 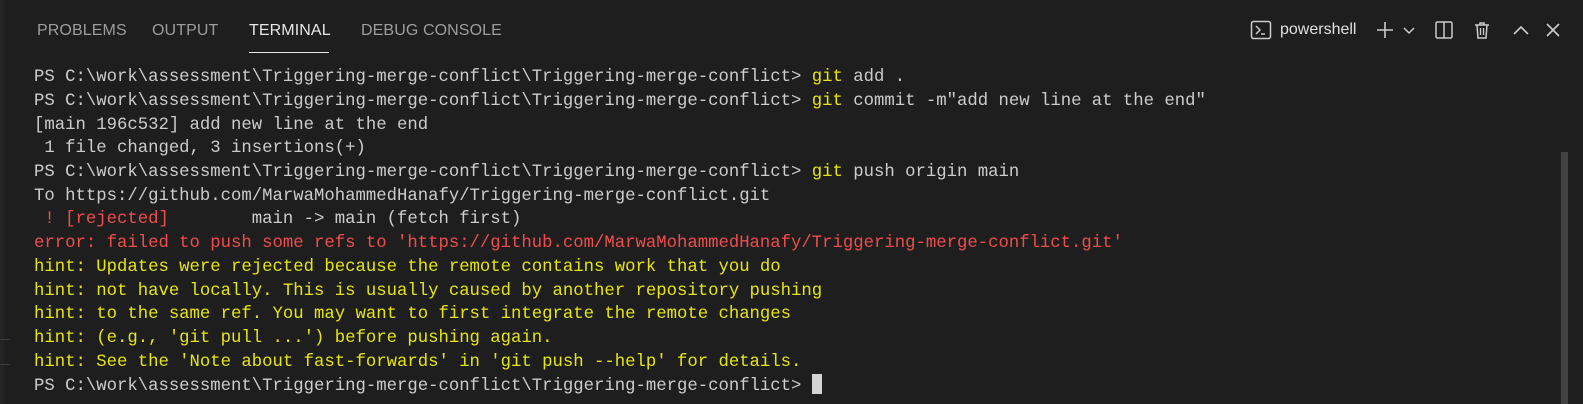 What do you see at coordinates (101, 219) in the screenshot?
I see `rejected-label: ! [rejected]` at bounding box center [101, 219].